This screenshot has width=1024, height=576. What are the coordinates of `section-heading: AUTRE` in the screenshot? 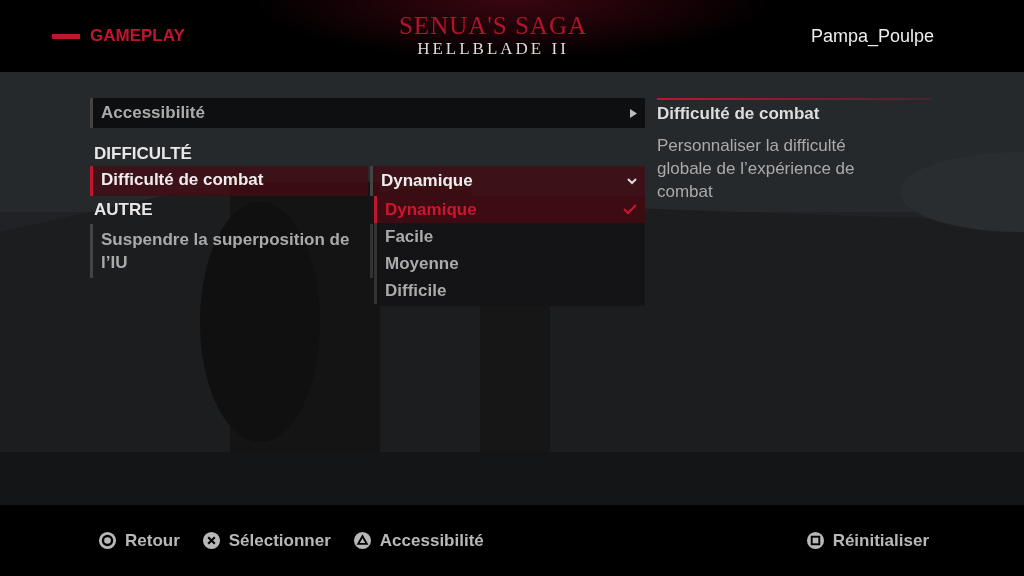 It's located at (123, 210).